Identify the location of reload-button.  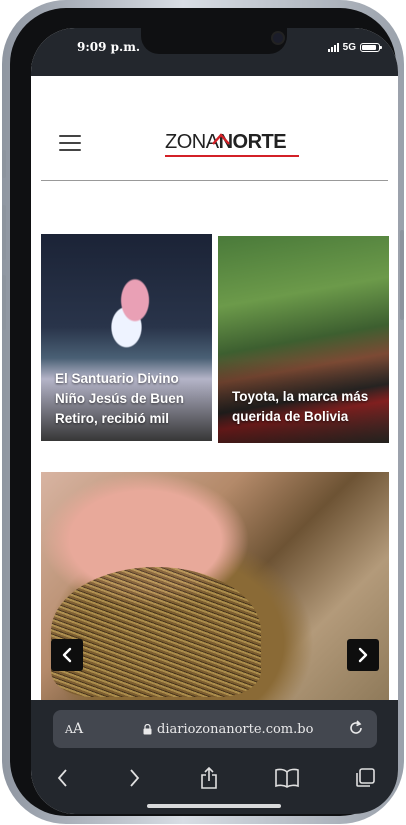
(356, 730).